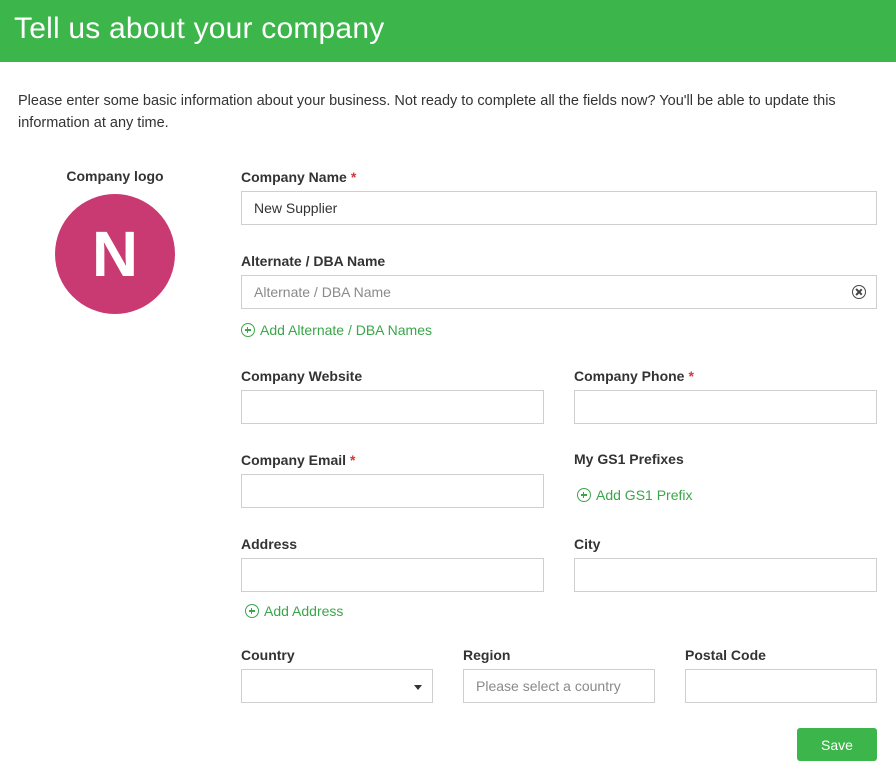 Image resolution: width=896 pixels, height=780 pixels. What do you see at coordinates (336, 330) in the screenshot?
I see `add-dba-names-link: Add Alternate / DBA Names` at bounding box center [336, 330].